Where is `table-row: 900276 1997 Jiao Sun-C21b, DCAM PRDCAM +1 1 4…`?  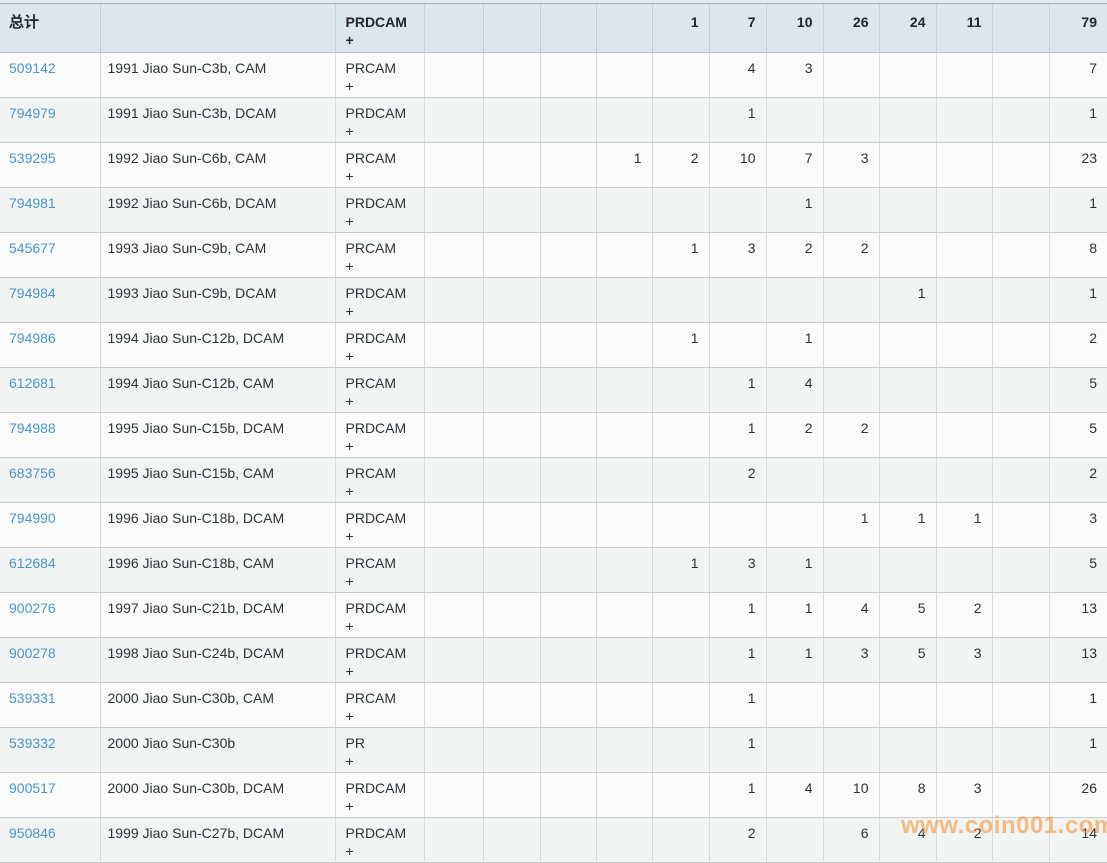 table-row: 900276 1997 Jiao Sun-C21b, DCAM PRDCAM +1 1 4… is located at coordinates (553, 615).